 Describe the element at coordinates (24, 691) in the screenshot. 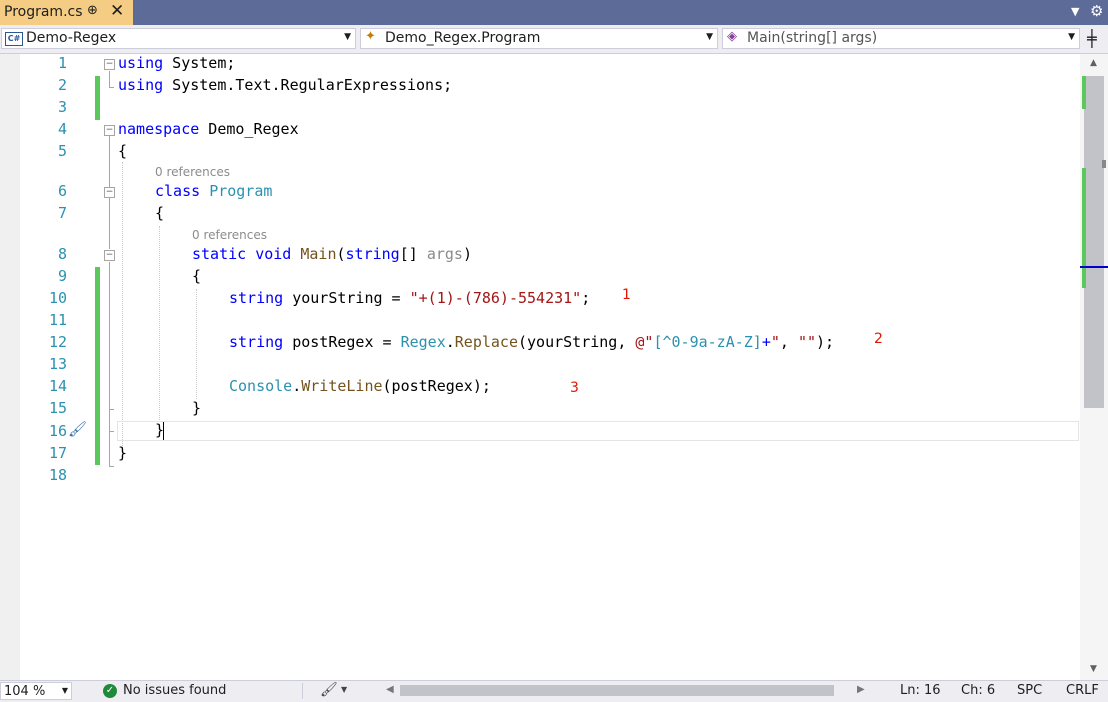

I see `zoom-value: 104 %` at that location.